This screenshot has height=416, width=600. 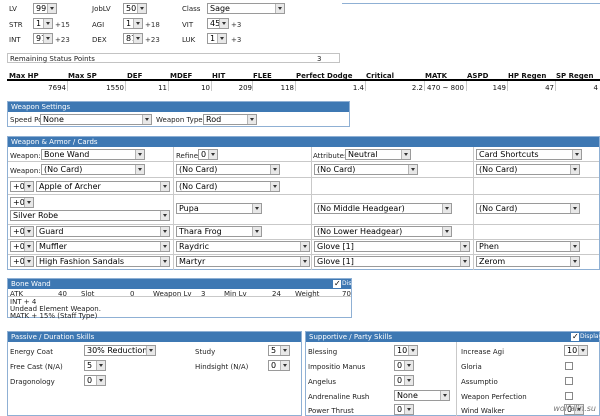 I want to click on dex-bonus: +23, so click(x=152, y=40).